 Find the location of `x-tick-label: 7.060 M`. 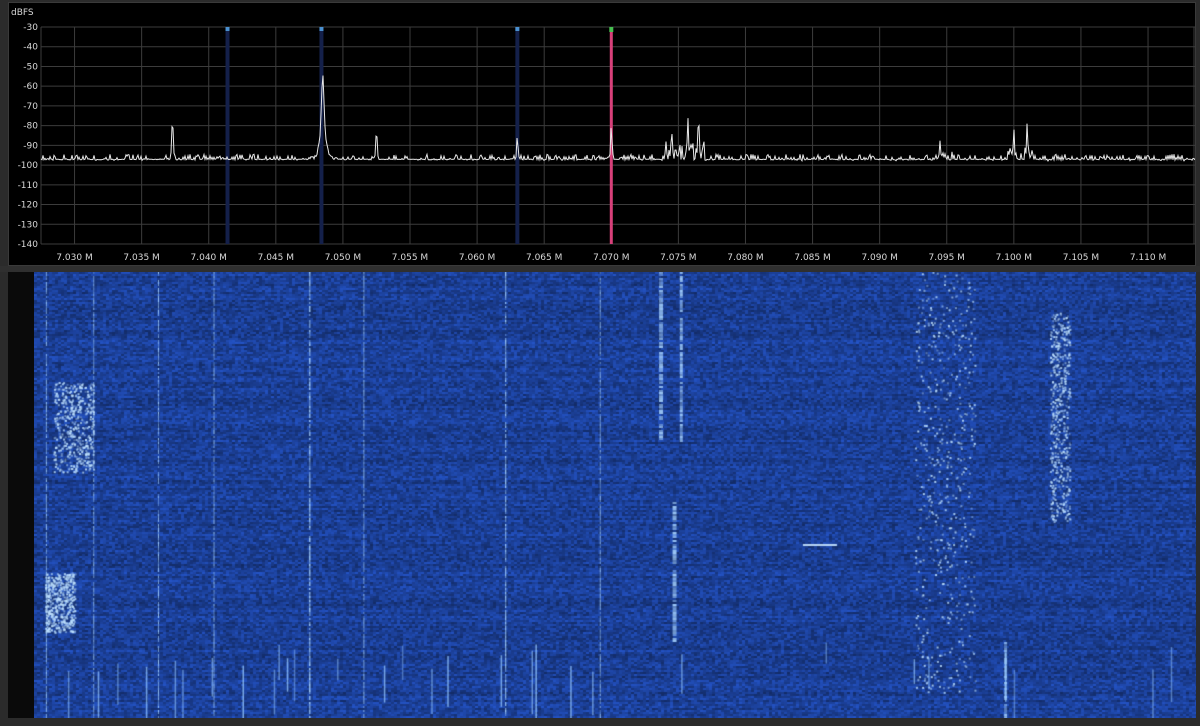

x-tick-label: 7.060 M is located at coordinates (477, 258).